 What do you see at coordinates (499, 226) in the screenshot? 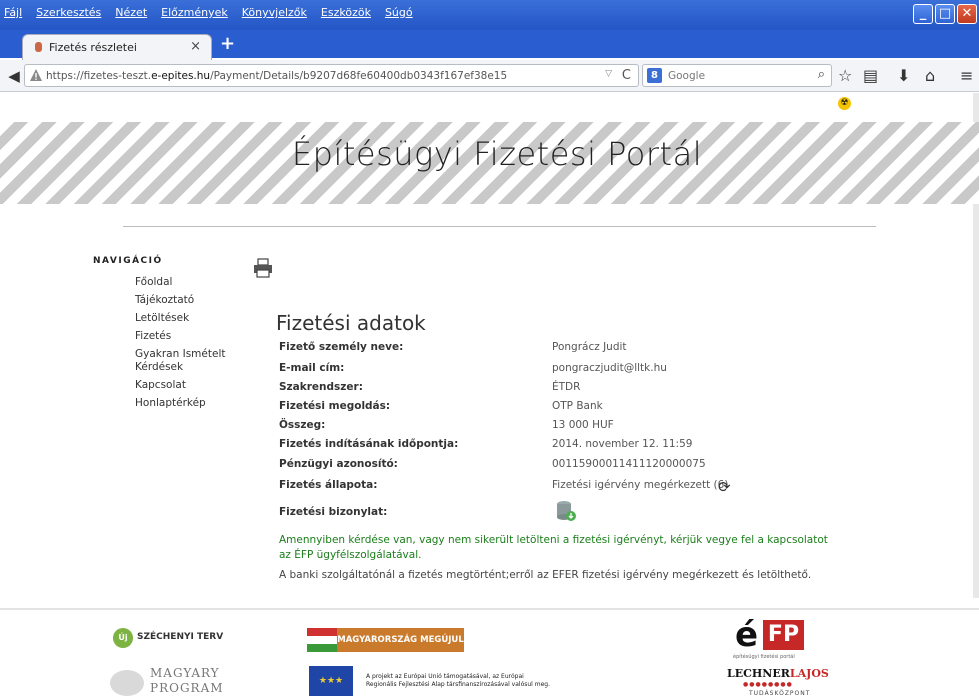
I see `divider` at bounding box center [499, 226].